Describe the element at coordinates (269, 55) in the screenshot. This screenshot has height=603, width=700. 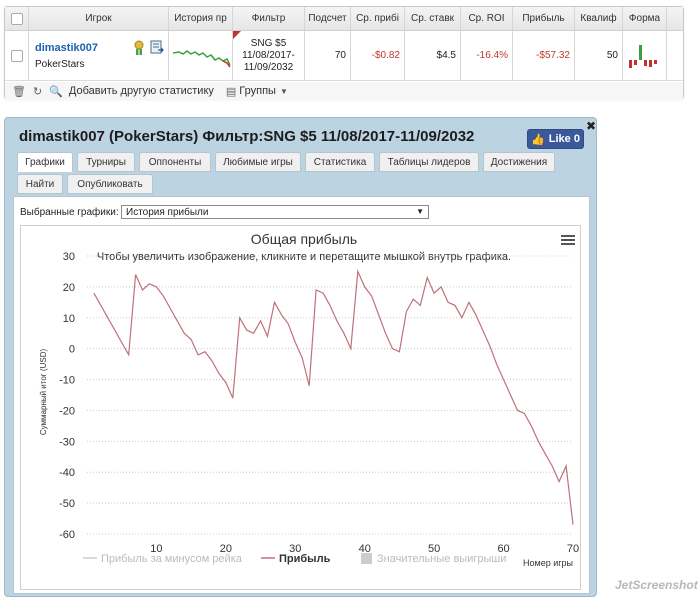
I see `row-filter: SNG $5 11/08/2017- 11/09/2032` at that location.